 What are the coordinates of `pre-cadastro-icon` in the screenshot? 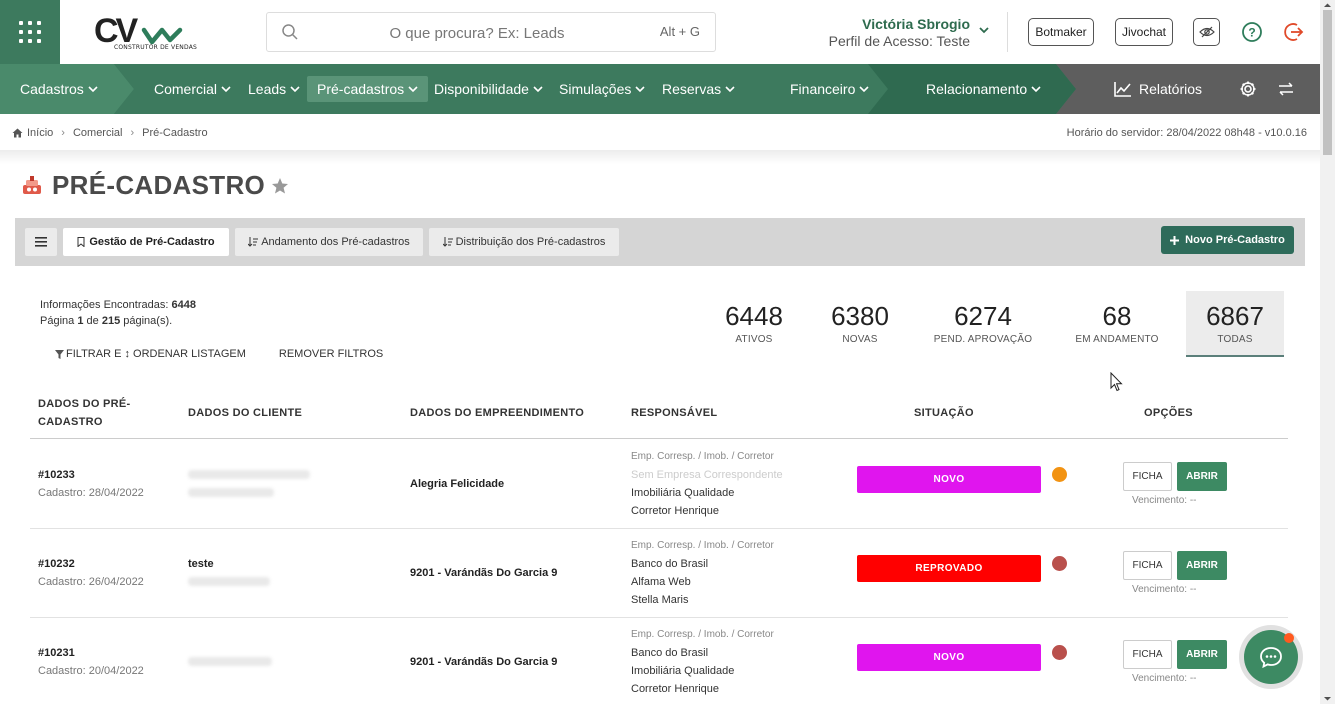 It's located at (32, 184).